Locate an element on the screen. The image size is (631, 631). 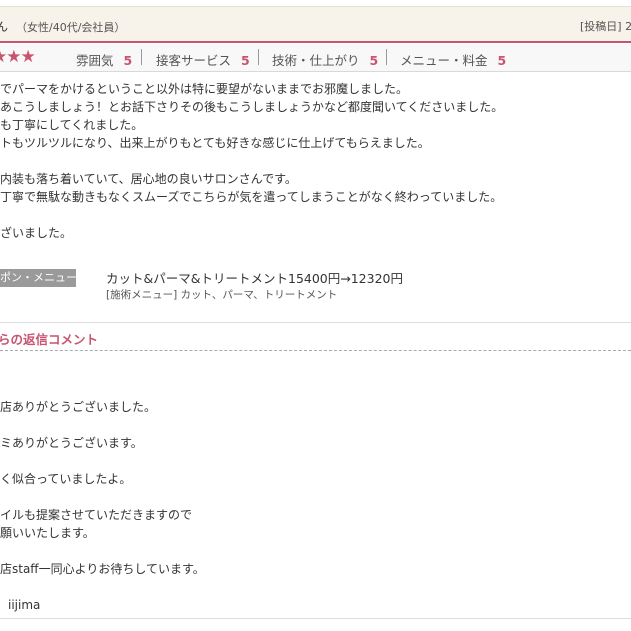
reply-line: イルも提案させていただきますので is located at coordinates (96, 515).